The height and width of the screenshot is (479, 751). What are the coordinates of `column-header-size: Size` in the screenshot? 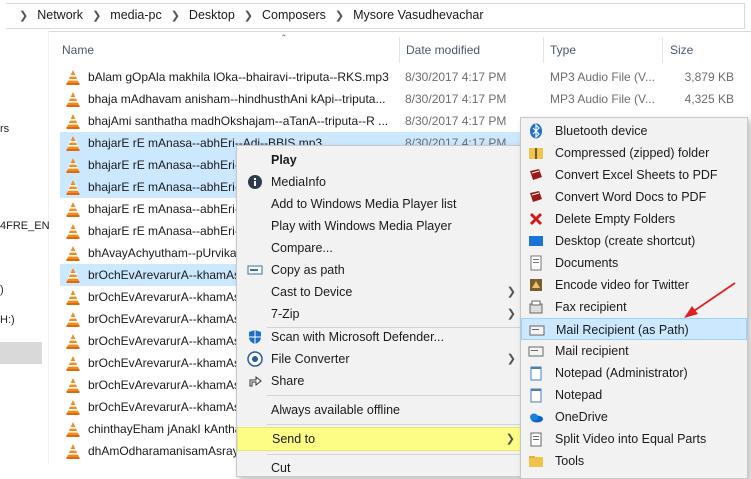 It's located at (681, 50).